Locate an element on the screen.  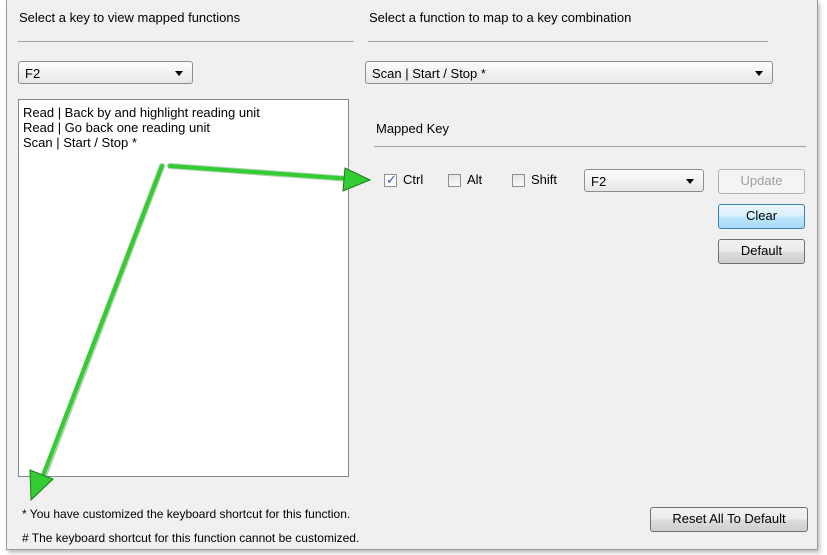
alt-checkbox is located at coordinates (454, 180).